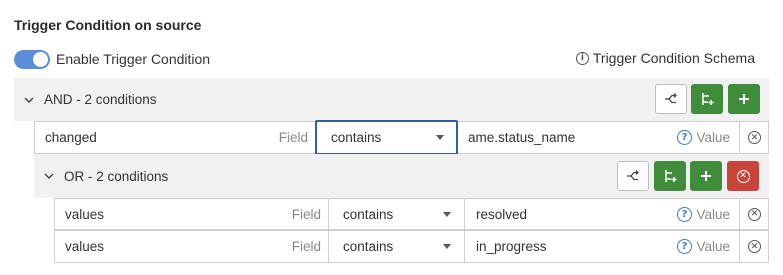  What do you see at coordinates (601, 246) in the screenshot?
I see `value-input: in_progress ? Value` at bounding box center [601, 246].